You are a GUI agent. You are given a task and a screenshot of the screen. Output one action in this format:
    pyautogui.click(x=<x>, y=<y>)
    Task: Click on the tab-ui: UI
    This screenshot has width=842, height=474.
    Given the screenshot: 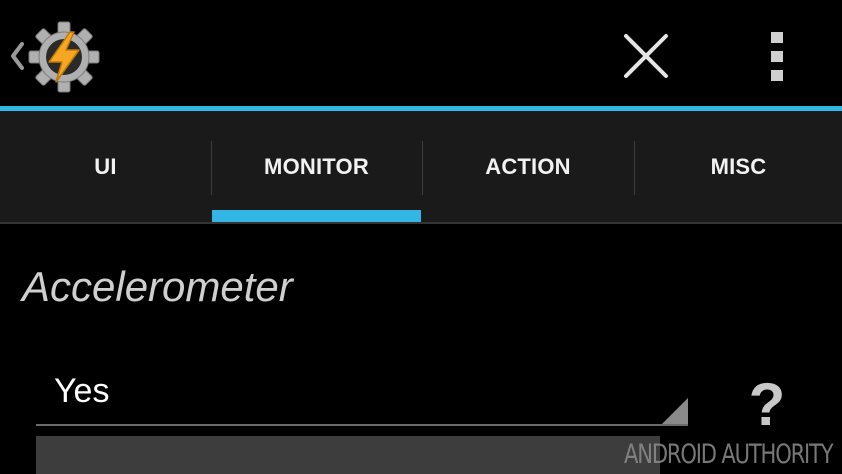 What is the action you would take?
    pyautogui.click(x=105, y=166)
    